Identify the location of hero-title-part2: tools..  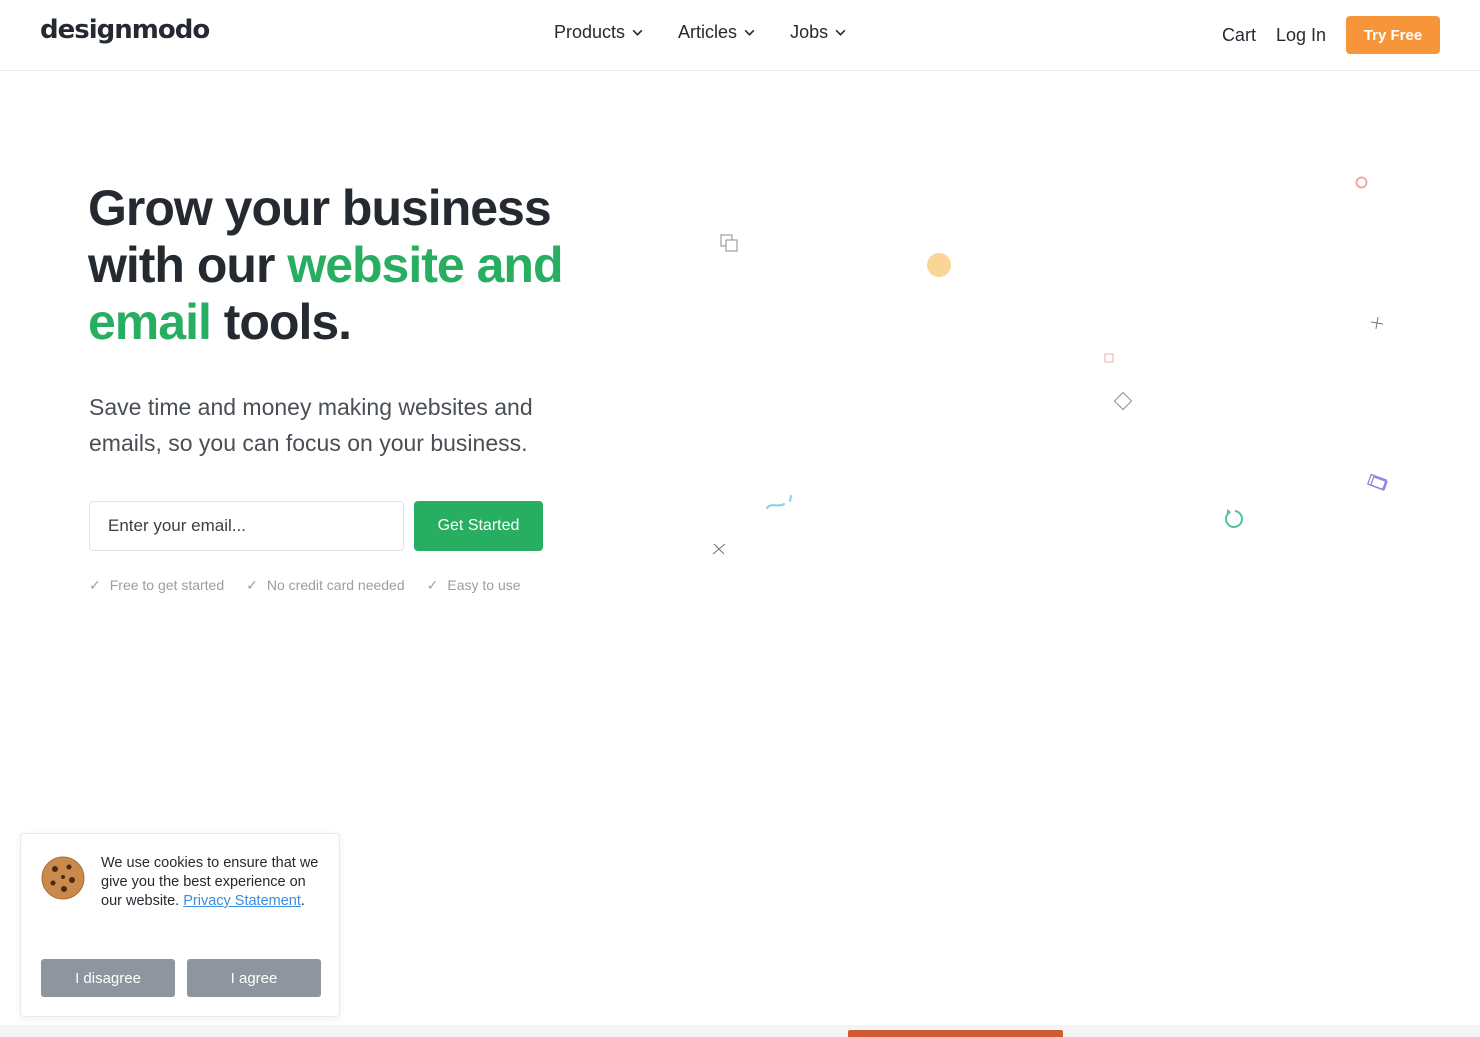
(281, 322).